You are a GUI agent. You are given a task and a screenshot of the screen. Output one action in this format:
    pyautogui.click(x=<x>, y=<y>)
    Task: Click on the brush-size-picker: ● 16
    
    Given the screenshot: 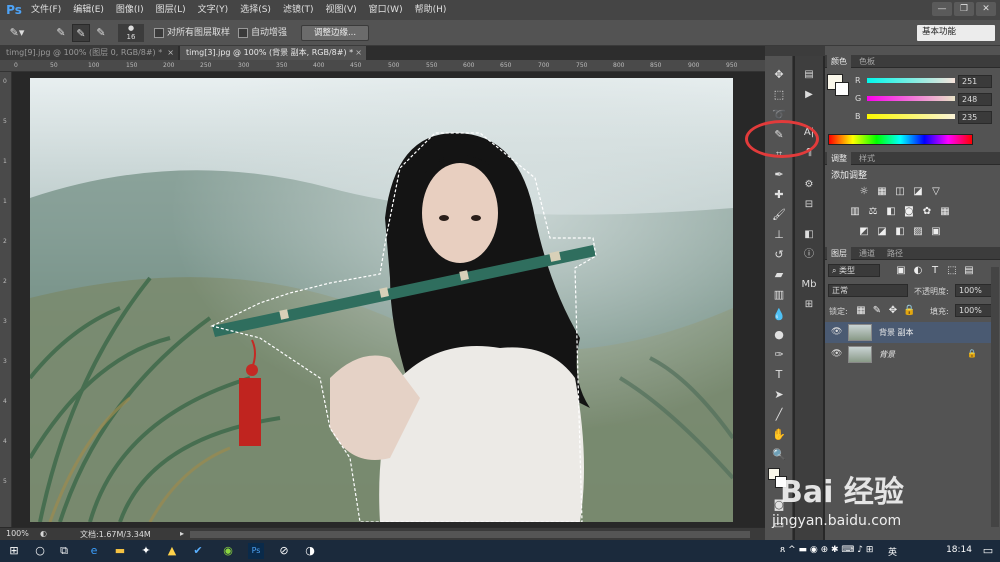 What is the action you would take?
    pyautogui.click(x=131, y=33)
    